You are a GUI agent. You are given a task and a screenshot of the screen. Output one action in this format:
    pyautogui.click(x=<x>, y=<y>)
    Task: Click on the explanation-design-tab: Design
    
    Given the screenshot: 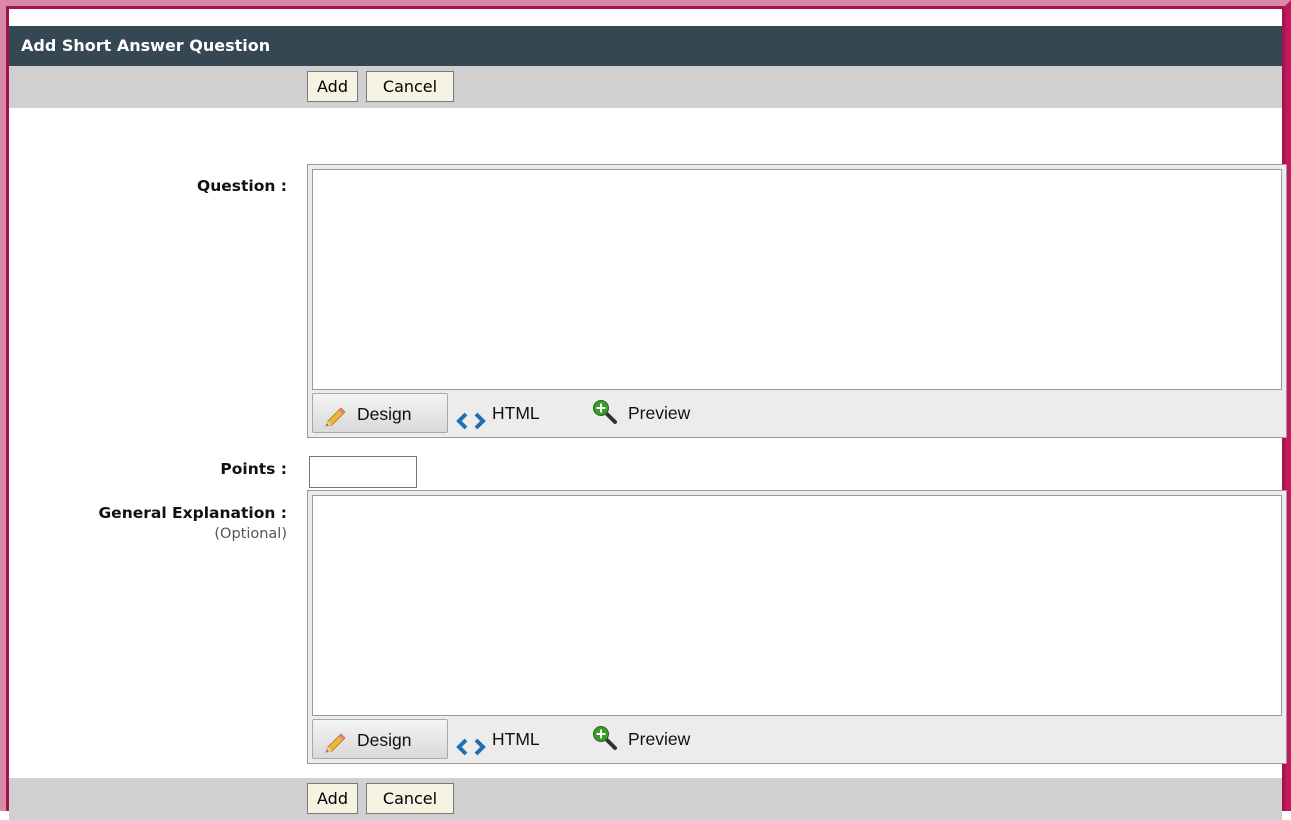 What is the action you would take?
    pyautogui.click(x=380, y=739)
    